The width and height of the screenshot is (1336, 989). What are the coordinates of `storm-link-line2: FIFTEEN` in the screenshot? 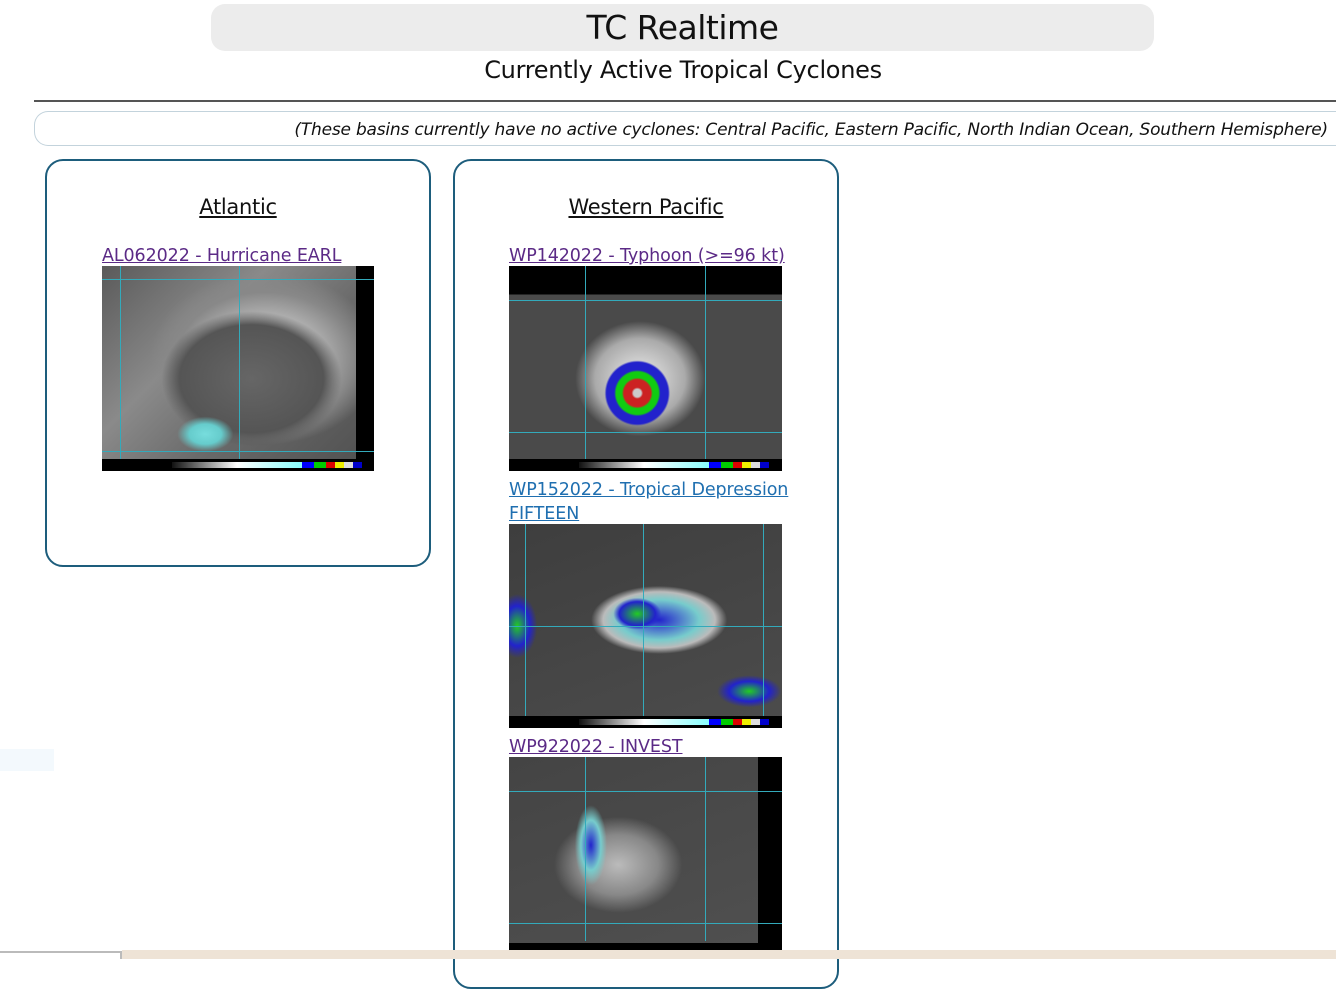 It's located at (544, 514).